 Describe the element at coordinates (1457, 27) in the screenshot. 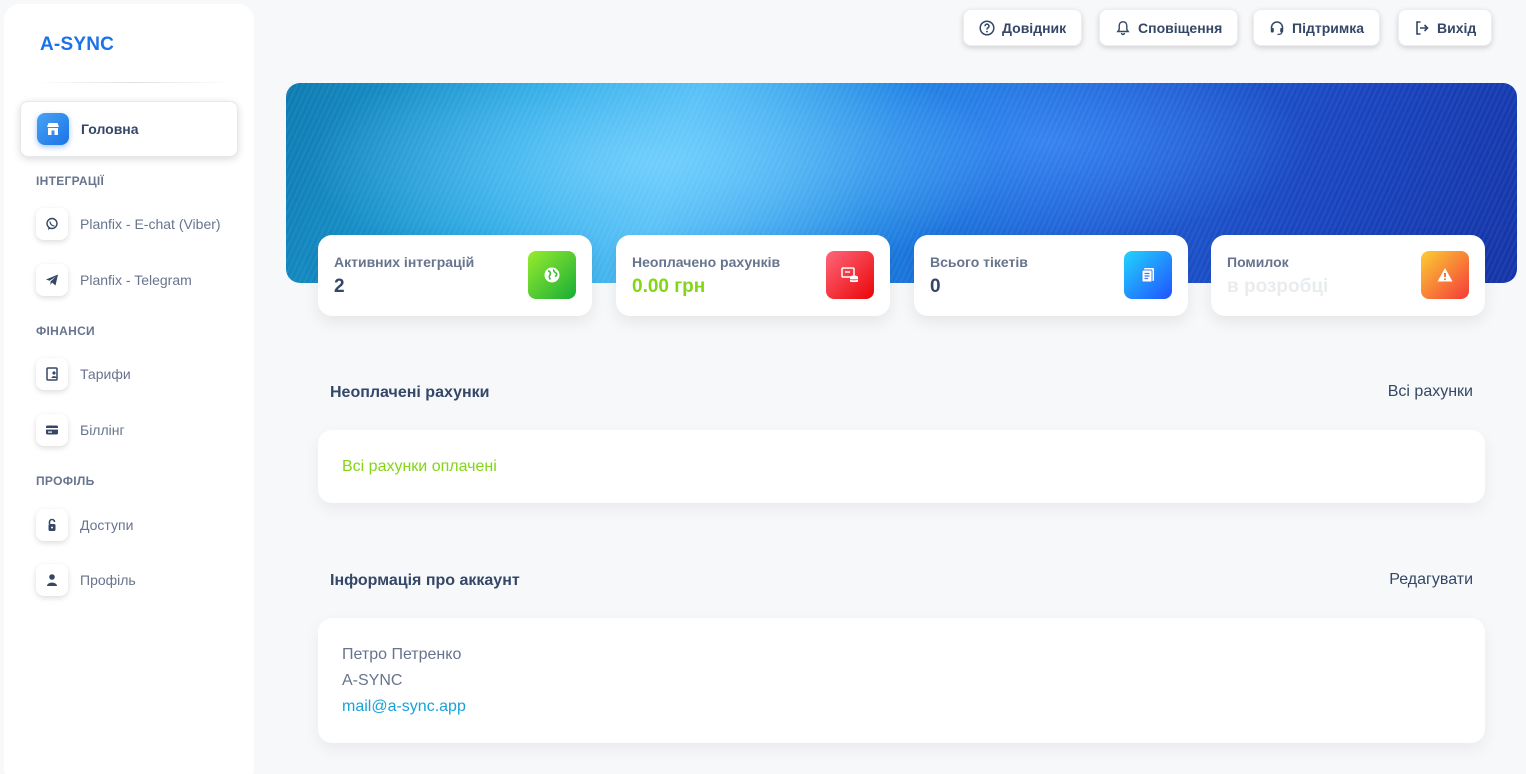

I see `logout-button-label: Вихід` at that location.